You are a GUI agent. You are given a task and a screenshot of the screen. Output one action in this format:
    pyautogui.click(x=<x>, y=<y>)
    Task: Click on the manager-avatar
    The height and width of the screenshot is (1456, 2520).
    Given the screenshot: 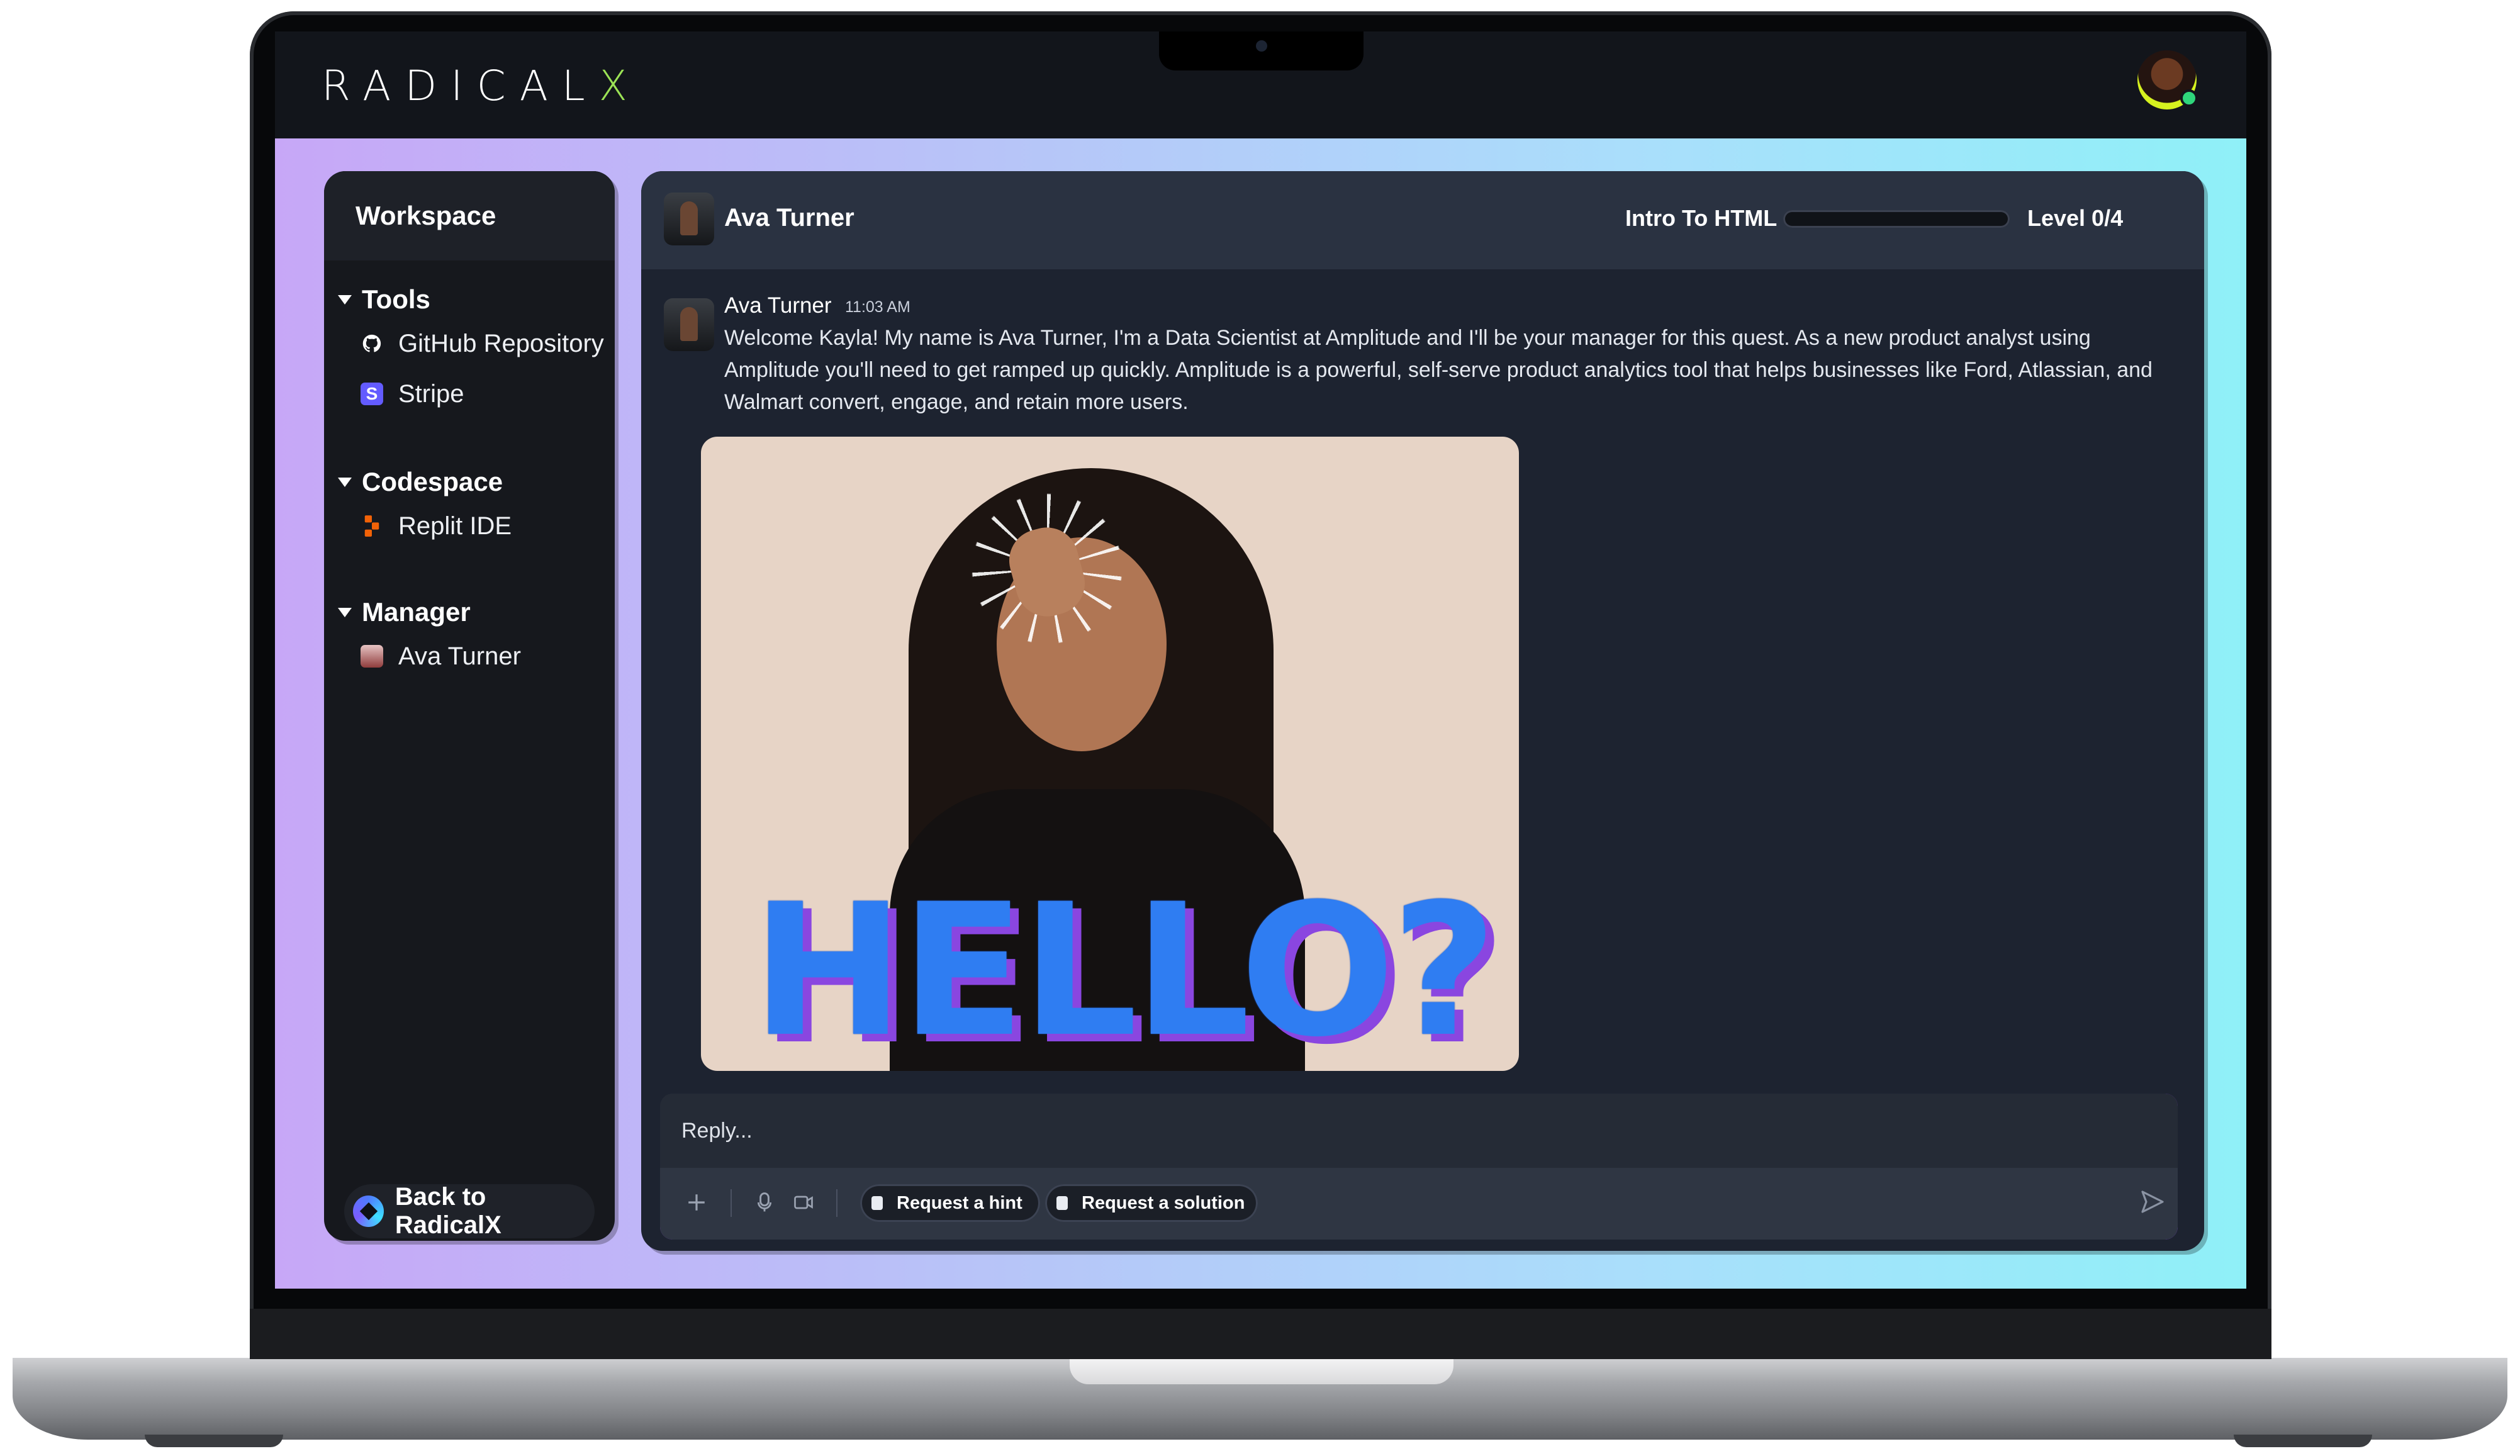 What is the action you would take?
    pyautogui.click(x=689, y=219)
    